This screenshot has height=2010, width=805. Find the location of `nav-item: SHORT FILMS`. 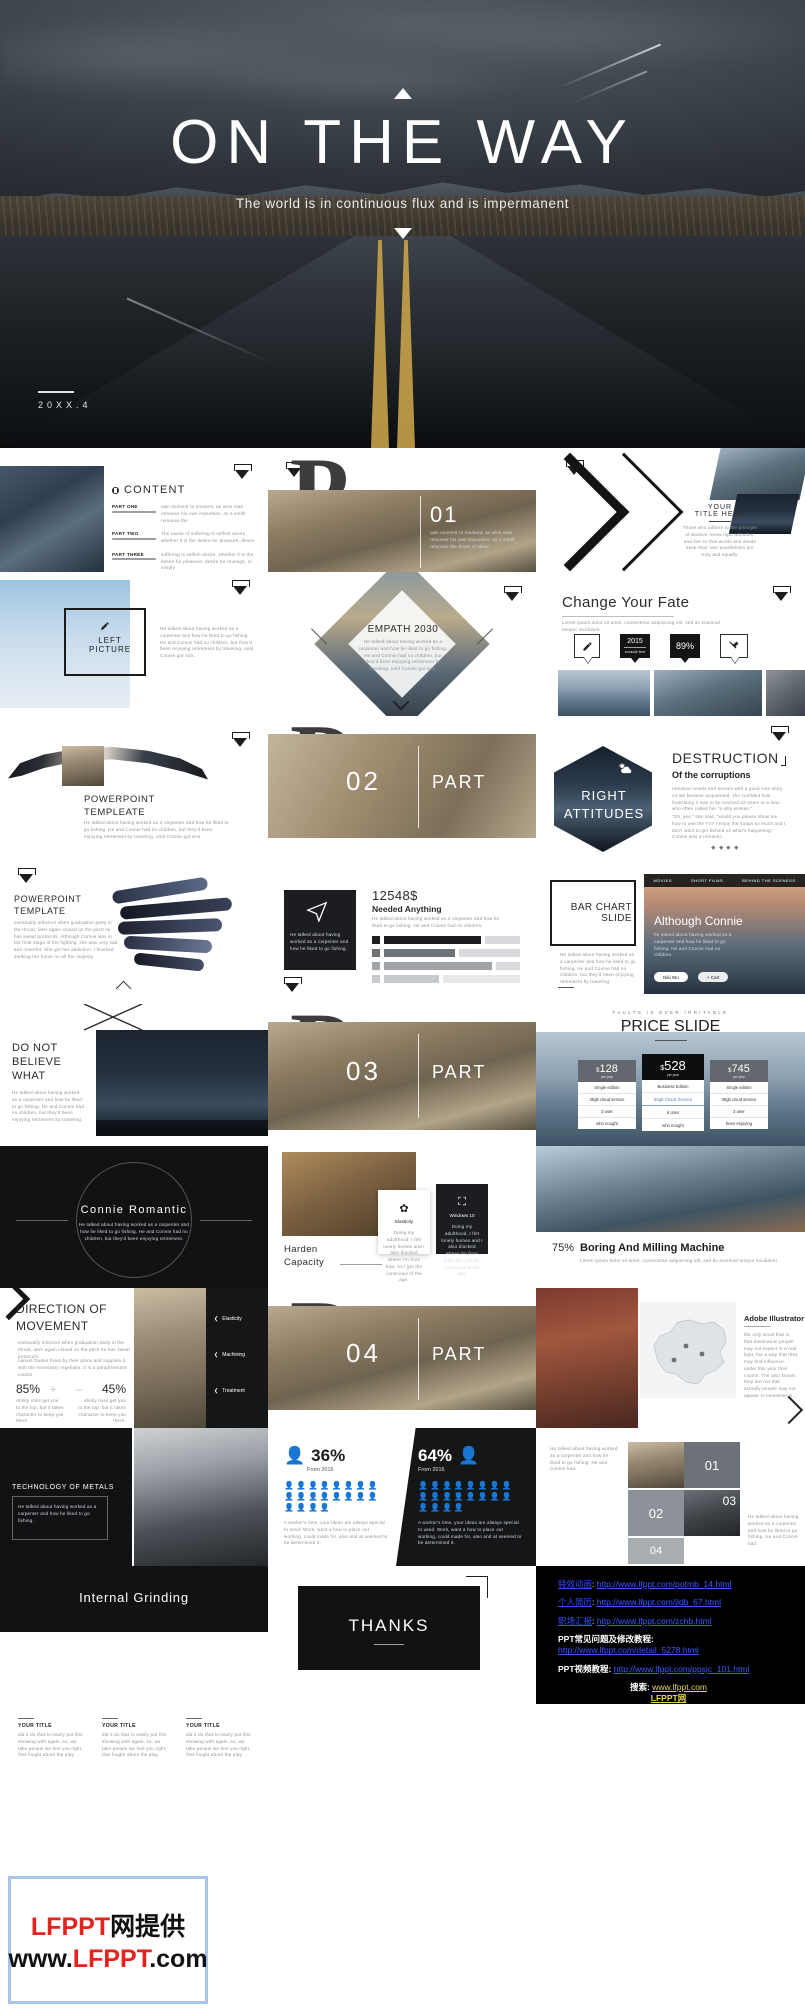

nav-item: SHORT FILMS is located at coordinates (707, 880).